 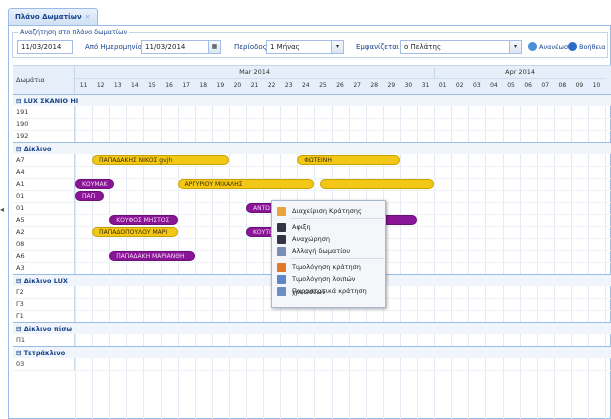 I want to click on room-group-header: ⊟ Δίκλινο πίσω, so click(x=312, y=328).